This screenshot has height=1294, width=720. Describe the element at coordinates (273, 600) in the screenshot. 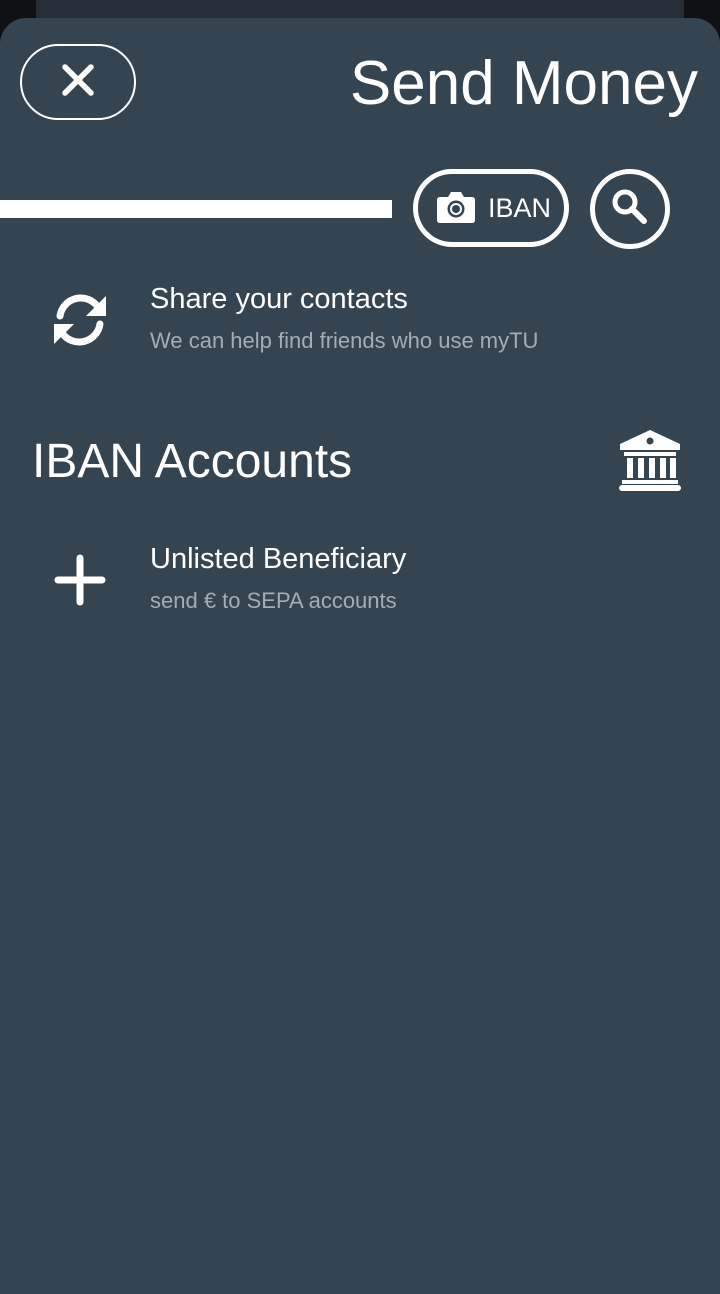

I see `unlisted-beneficiary-subtitle: send € to SEPA accounts` at that location.